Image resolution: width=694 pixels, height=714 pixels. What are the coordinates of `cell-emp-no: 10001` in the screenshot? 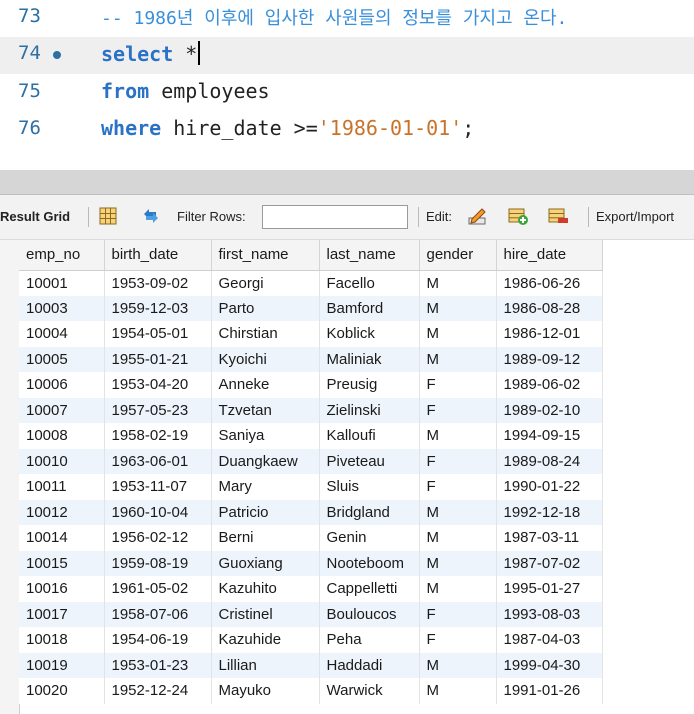 It's located at (62, 283).